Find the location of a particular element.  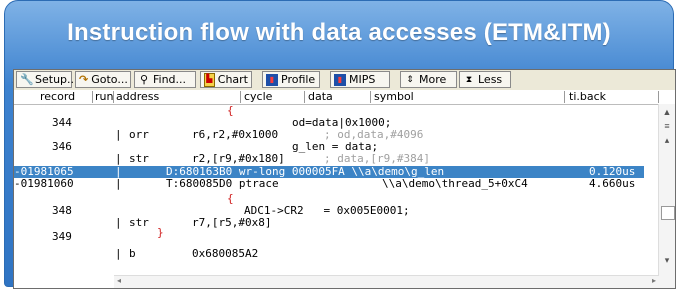

column-record: record is located at coordinates (57, 97).